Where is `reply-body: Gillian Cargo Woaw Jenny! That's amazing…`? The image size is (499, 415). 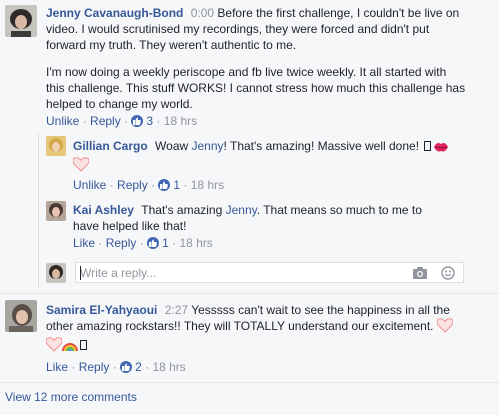 reply-body: Gillian Cargo Woaw Jenny! That's amazing… is located at coordinates (272, 157).